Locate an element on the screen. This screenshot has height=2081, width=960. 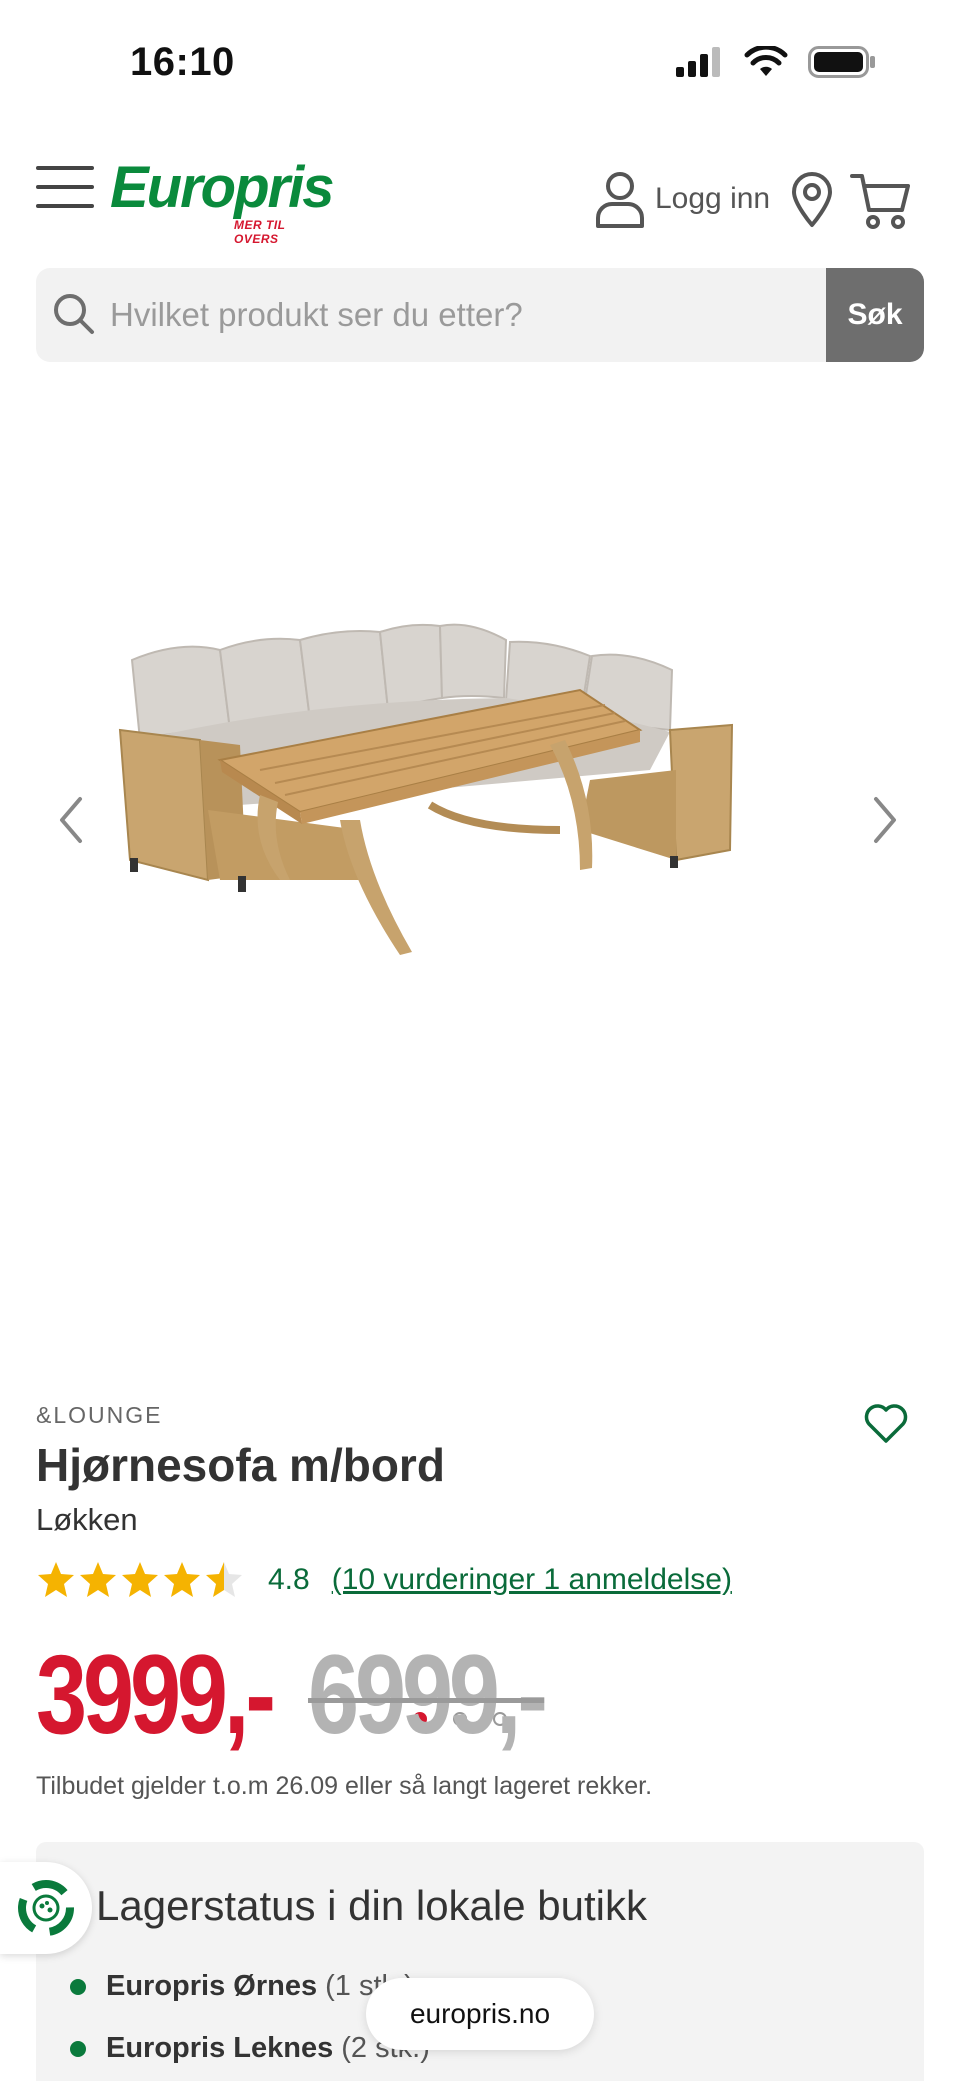
status-icons is located at coordinates (776, 62).